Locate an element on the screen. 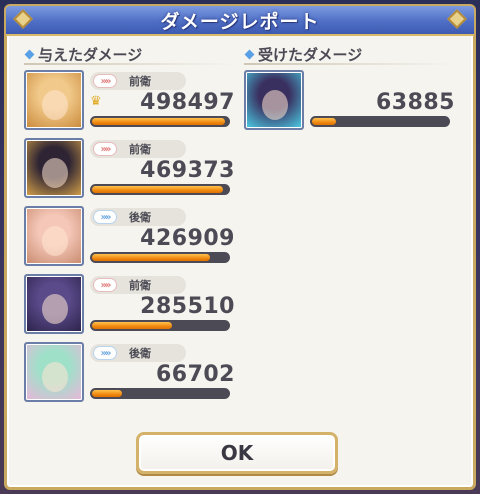 The width and height of the screenshot is (480, 494). taken-entry: 63885 is located at coordinates (351, 101).